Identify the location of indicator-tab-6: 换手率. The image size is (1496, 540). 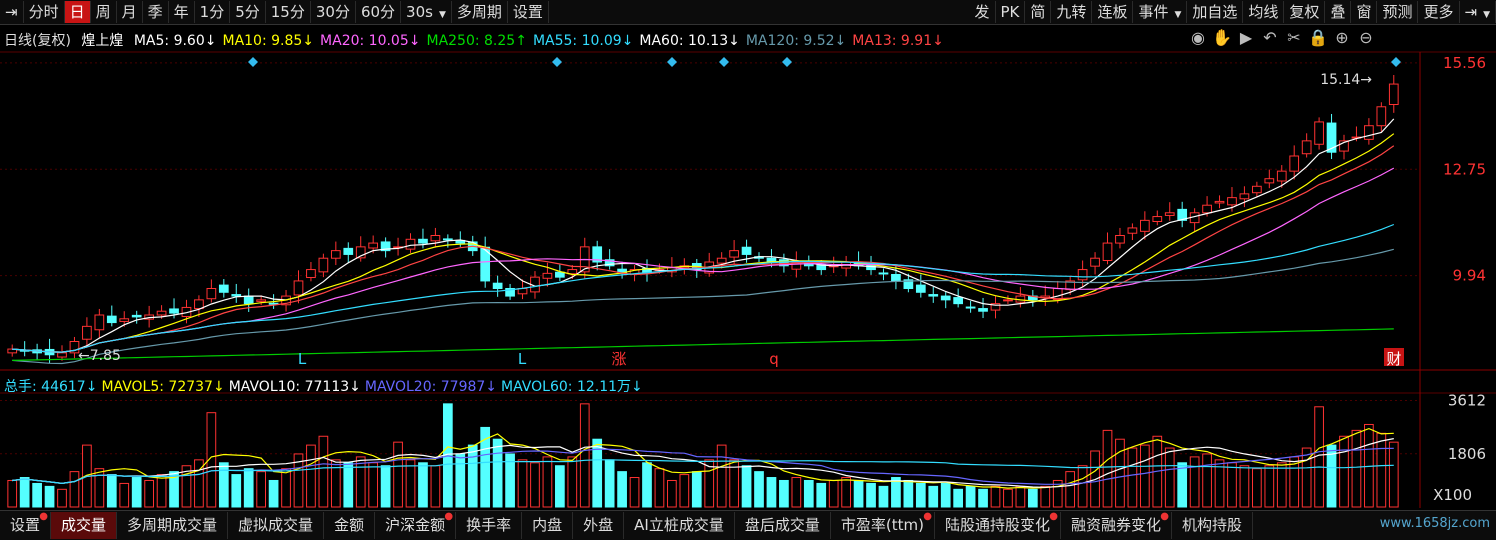
(489, 525).